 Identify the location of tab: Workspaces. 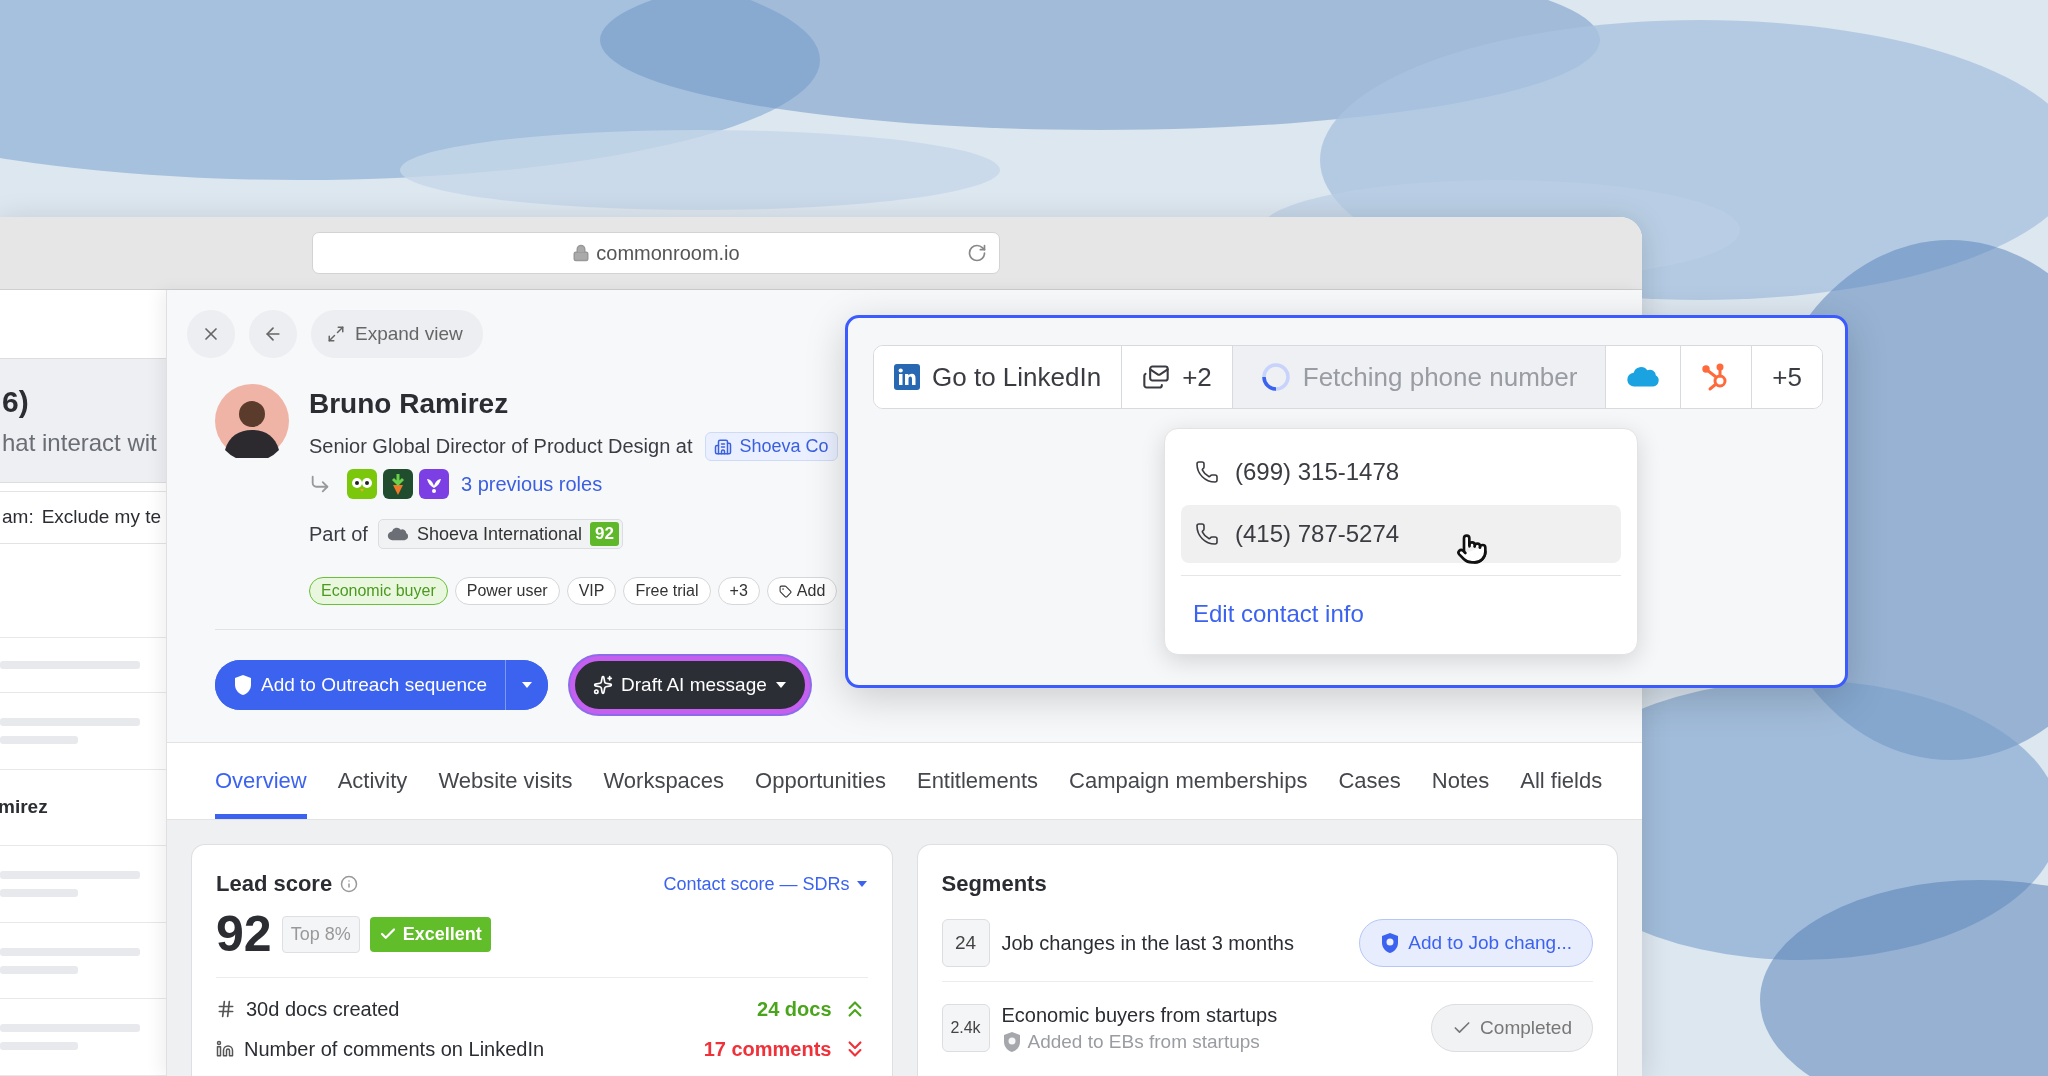
(664, 781).